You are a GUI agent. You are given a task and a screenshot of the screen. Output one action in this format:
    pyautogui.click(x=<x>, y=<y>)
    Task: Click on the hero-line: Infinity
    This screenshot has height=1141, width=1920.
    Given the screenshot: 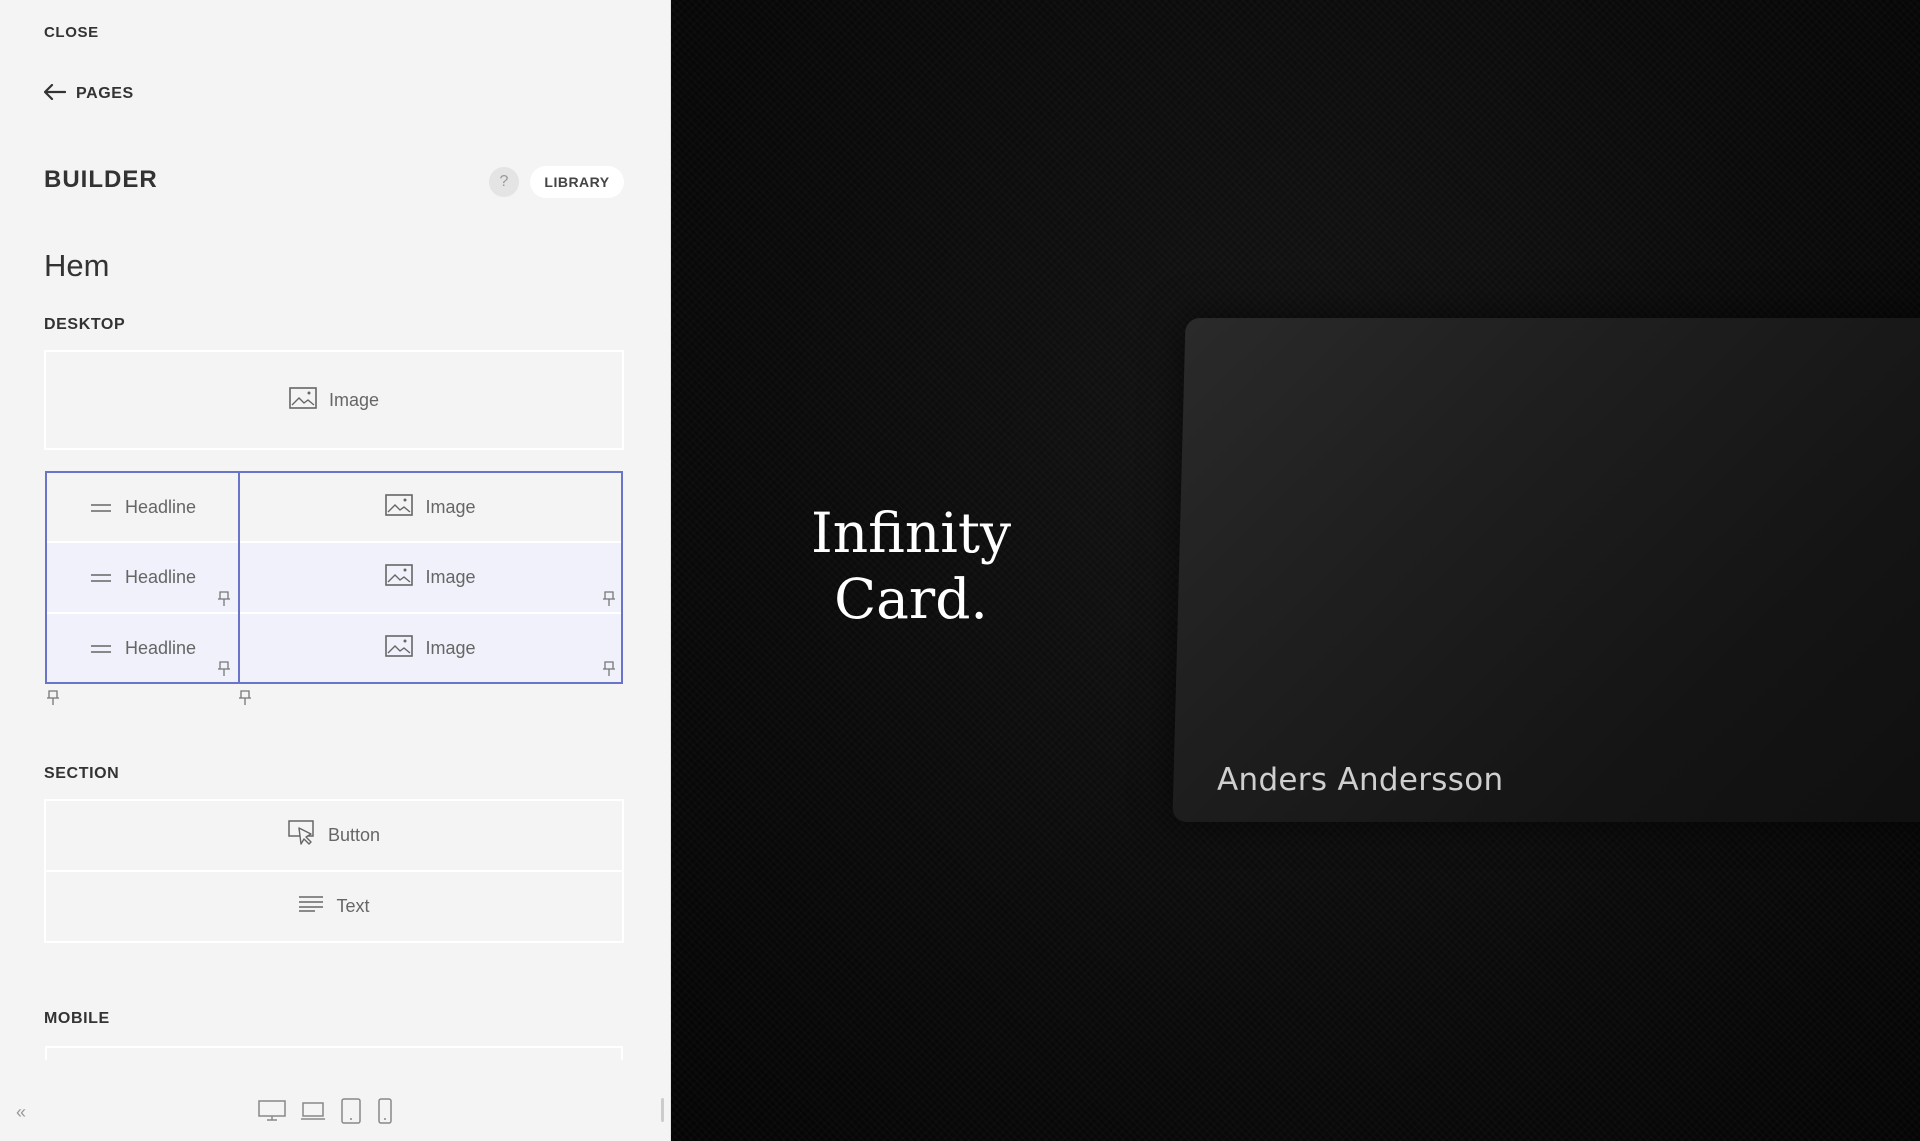 What is the action you would take?
    pyautogui.click(x=911, y=533)
    